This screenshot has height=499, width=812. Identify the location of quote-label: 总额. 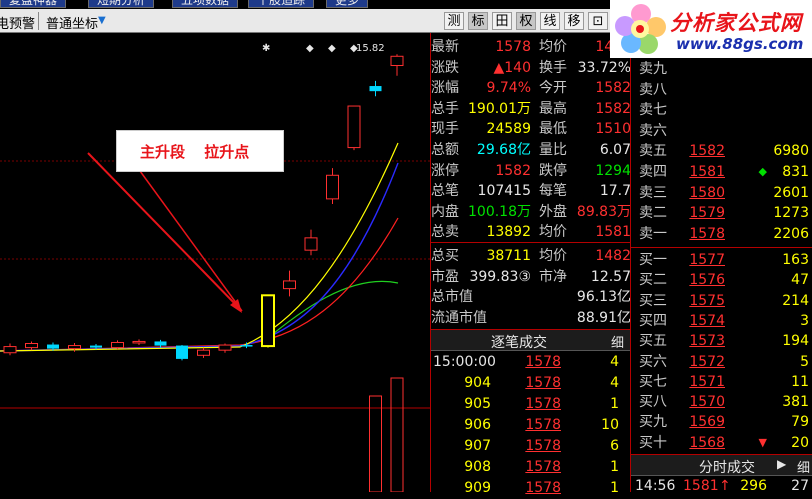
(445, 150).